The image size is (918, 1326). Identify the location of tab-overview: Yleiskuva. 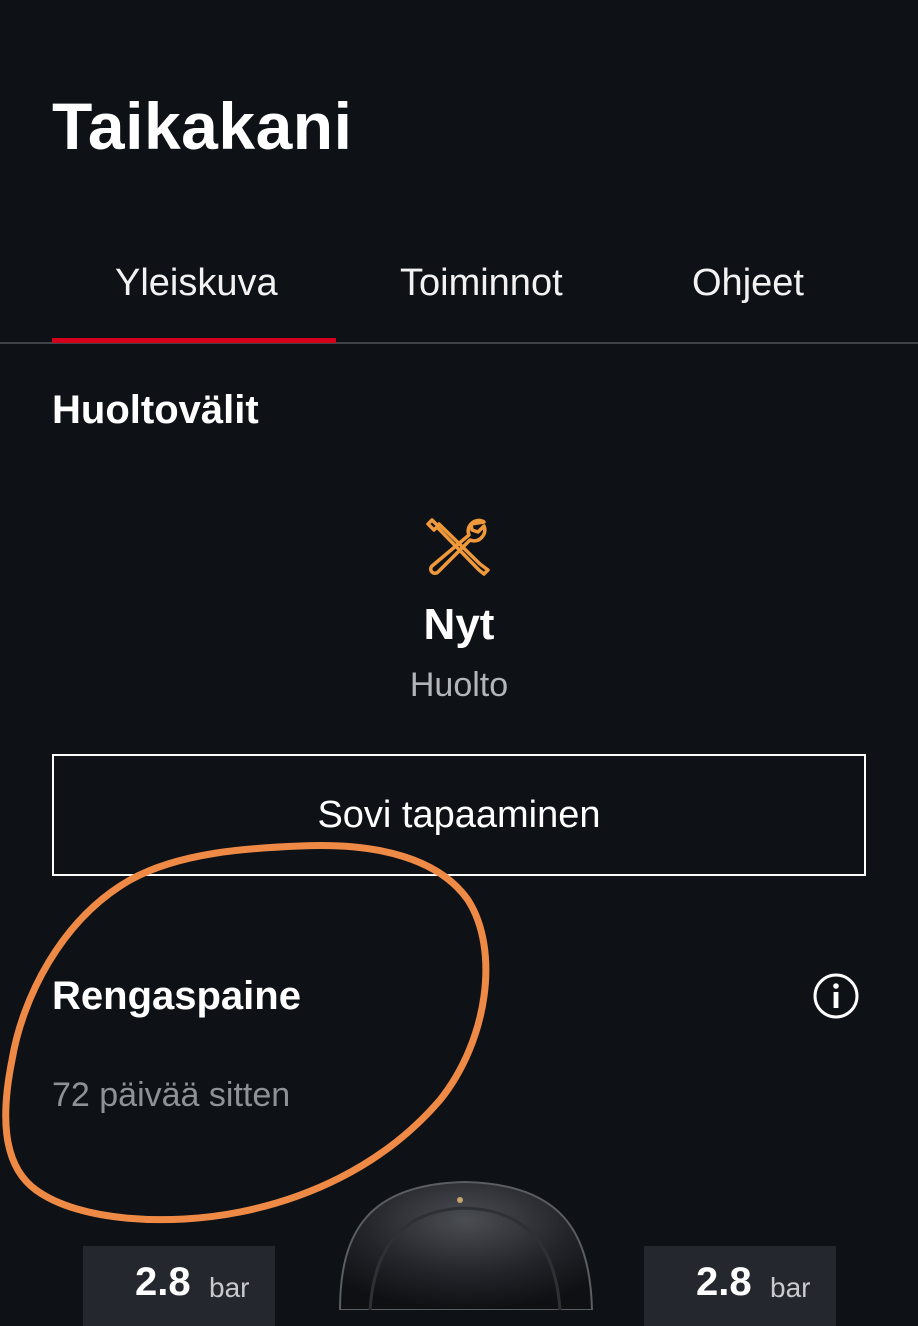
(196, 283).